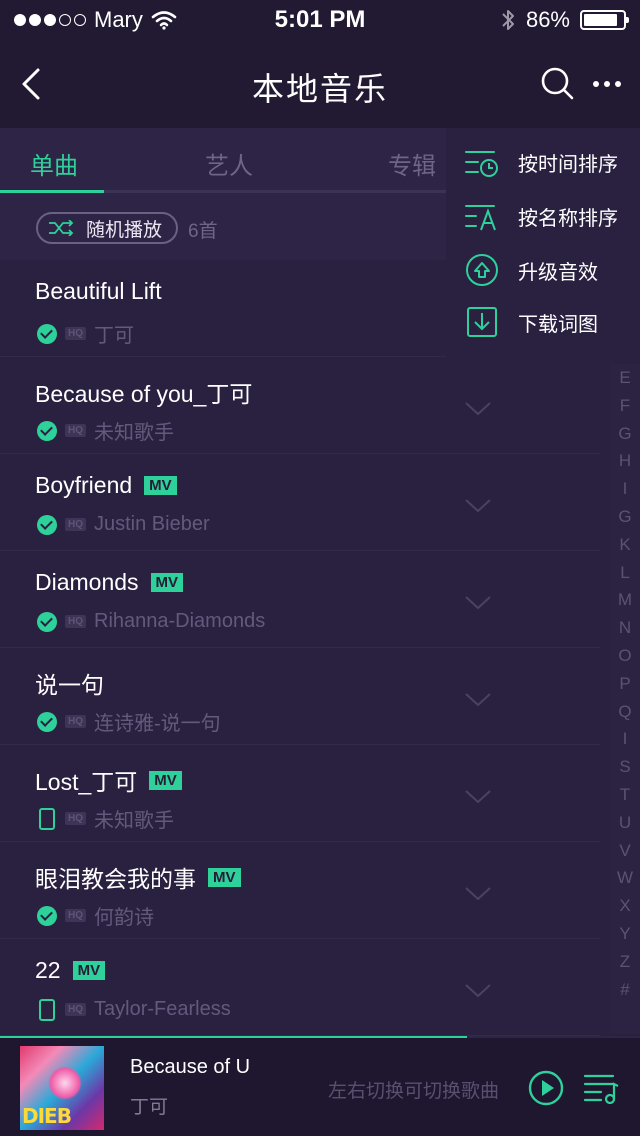  What do you see at coordinates (300, 502) in the screenshot?
I see `song-row: Boyfriend MV HQ Justin Bieber` at bounding box center [300, 502].